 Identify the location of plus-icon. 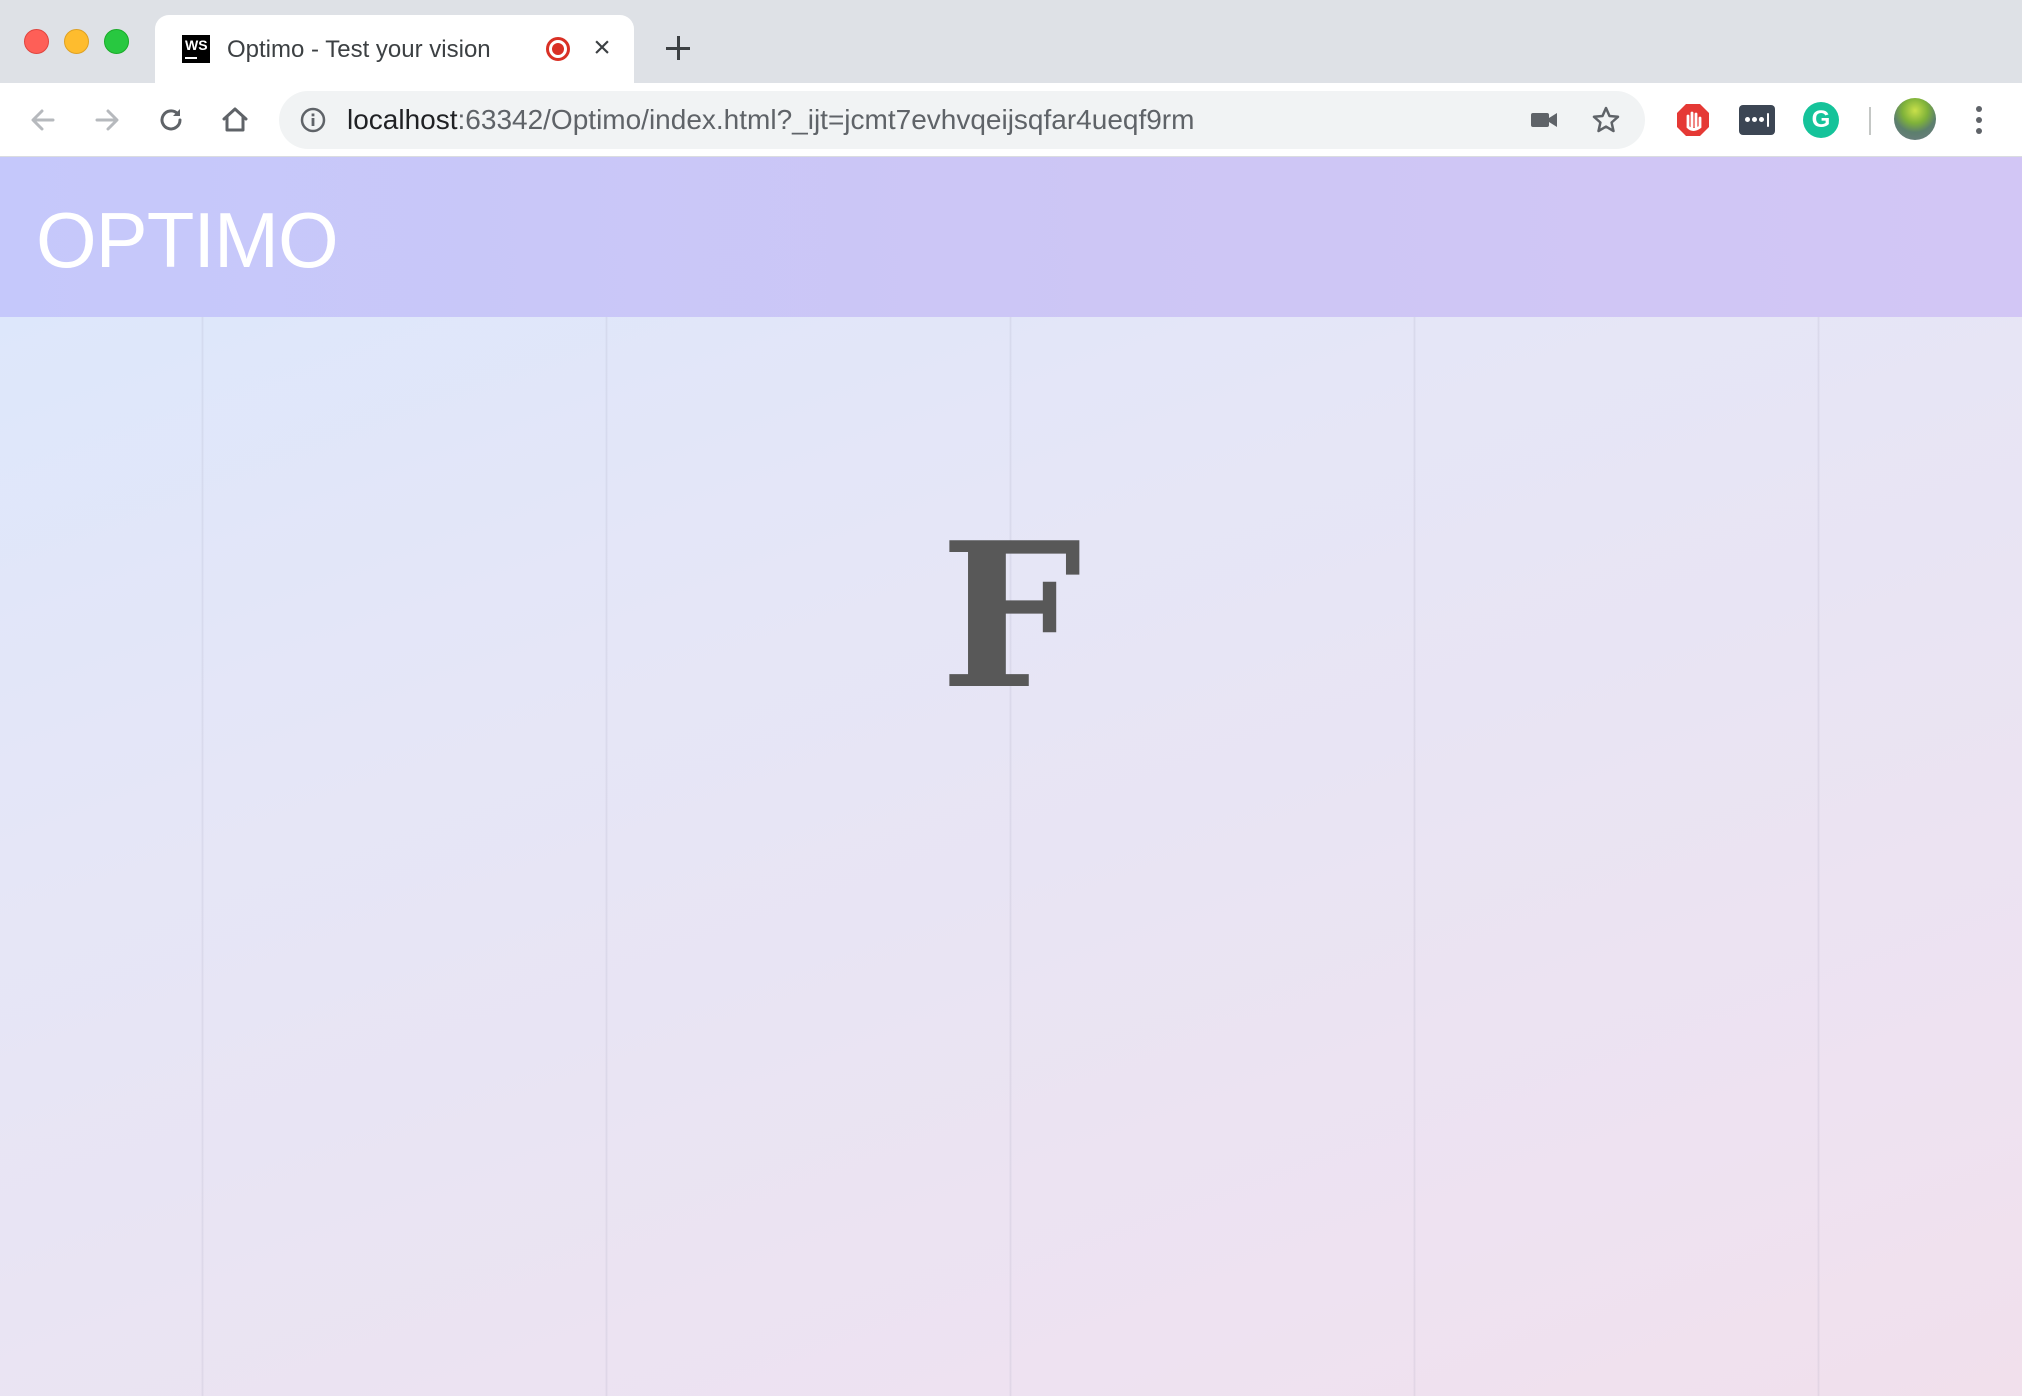
(678, 48).